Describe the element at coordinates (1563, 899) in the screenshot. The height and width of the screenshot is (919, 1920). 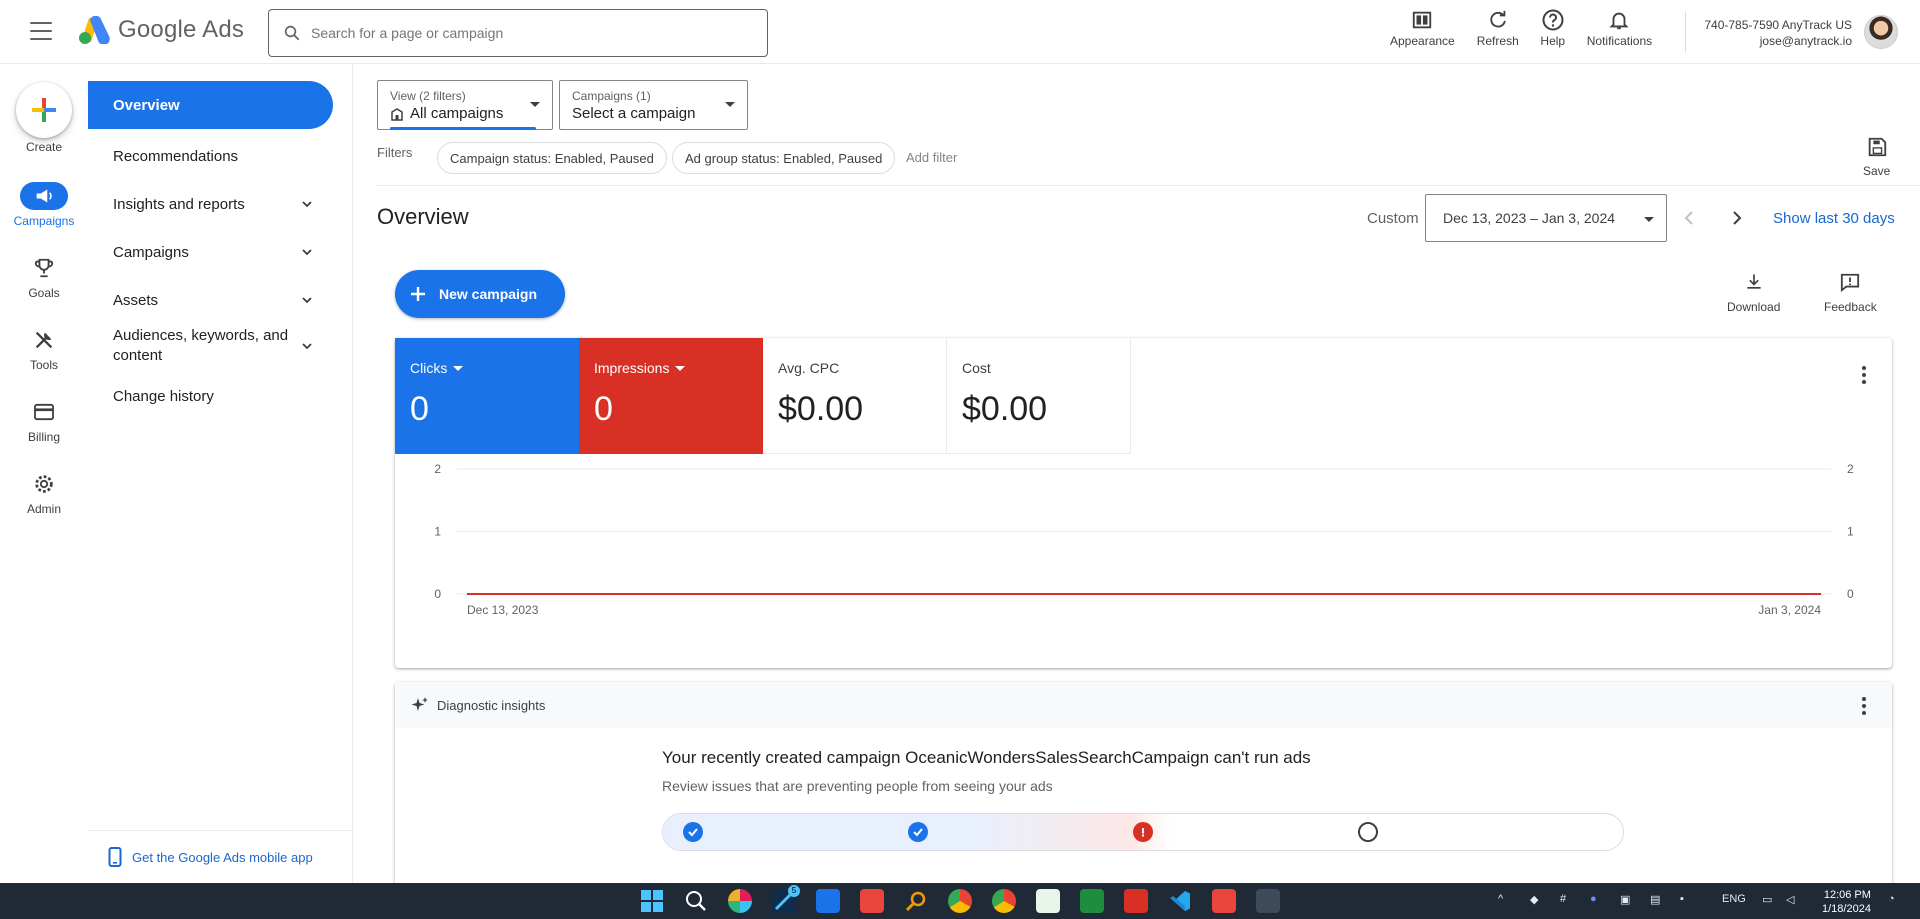
I see `tray-app-icon: #` at that location.